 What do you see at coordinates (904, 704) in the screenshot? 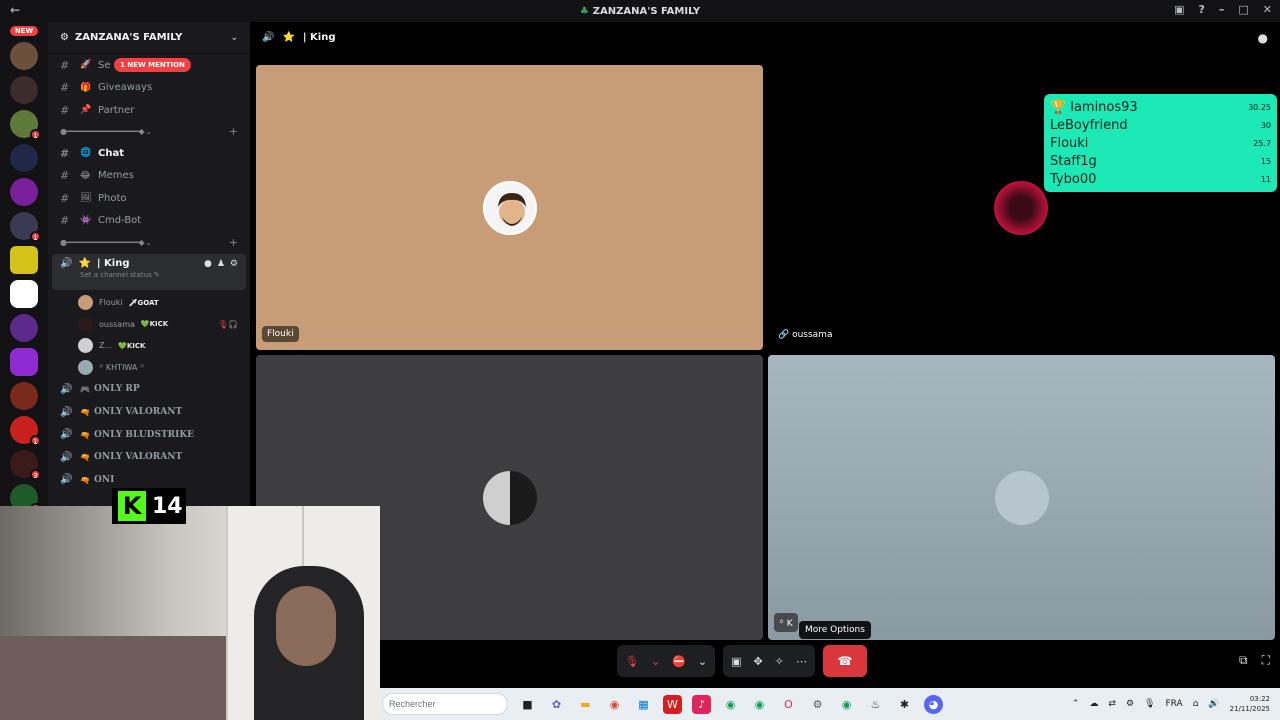
I see `app-icon: ✱` at bounding box center [904, 704].